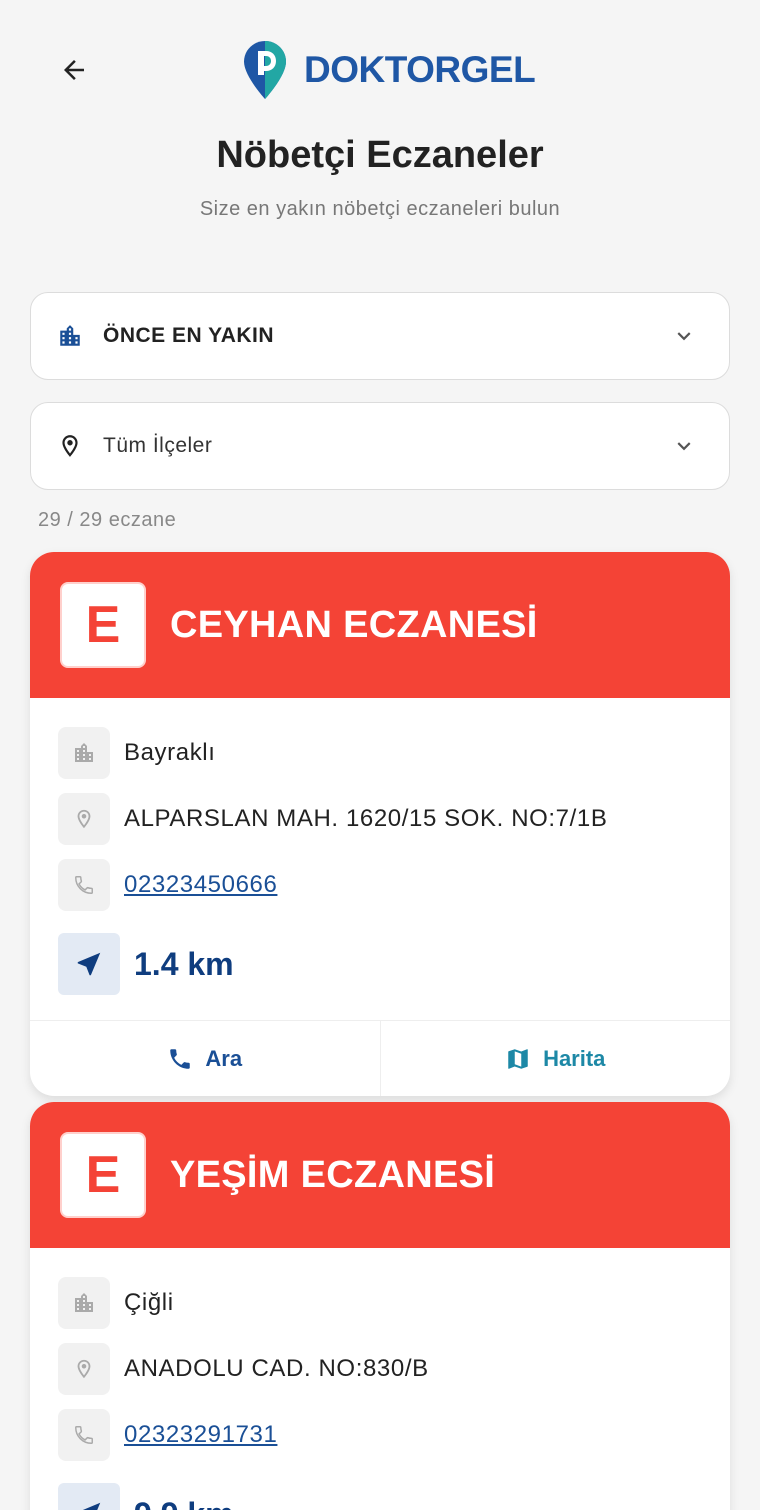  Describe the element at coordinates (420, 69) in the screenshot. I see `brand-name: DOKTORGEL` at that location.